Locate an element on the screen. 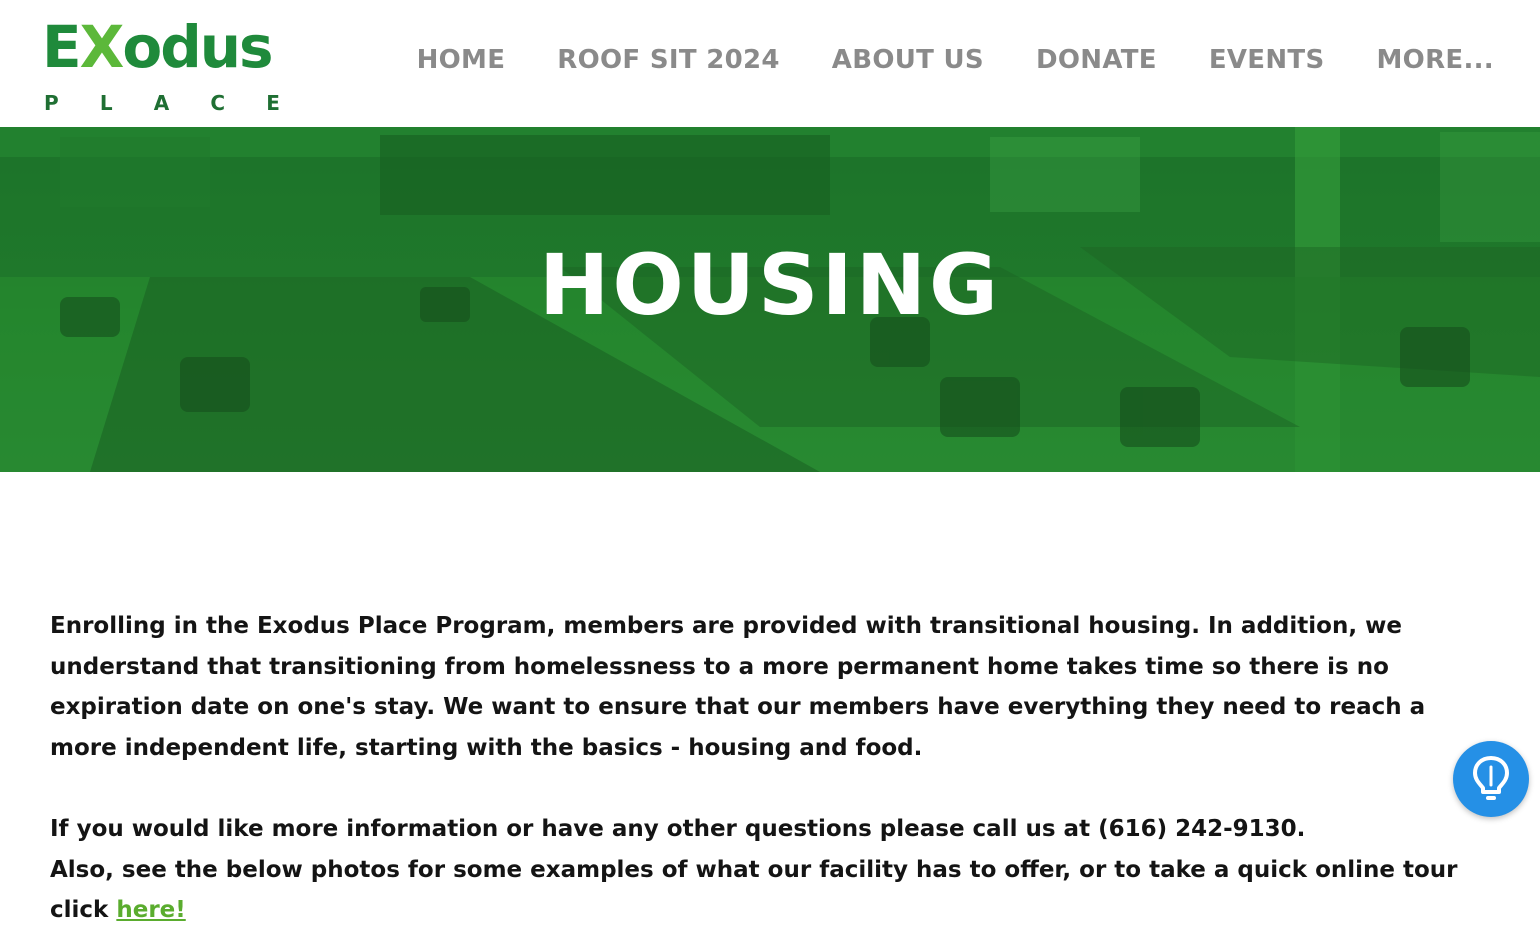 The image size is (1540, 939). lightbulb-icon is located at coordinates (1491, 778).